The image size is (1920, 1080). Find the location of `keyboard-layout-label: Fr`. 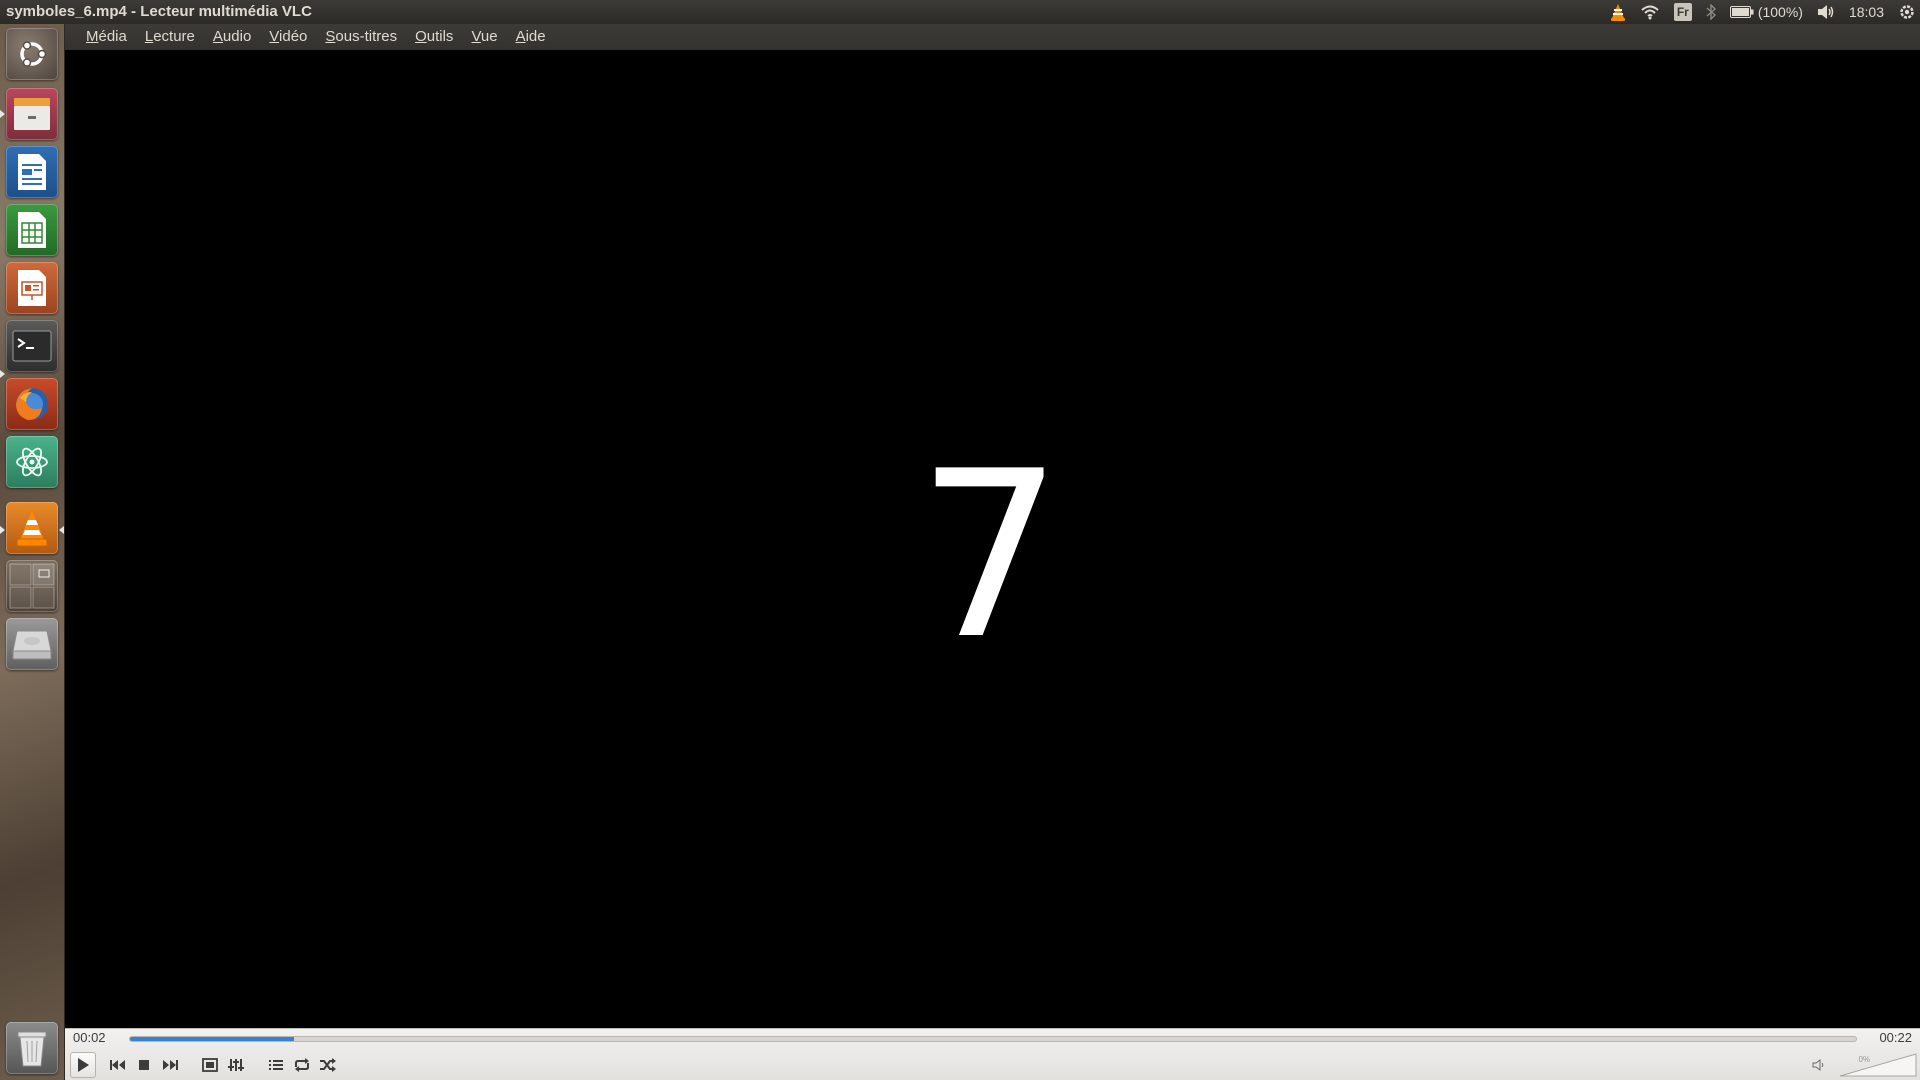

keyboard-layout-label: Fr is located at coordinates (1682, 12).